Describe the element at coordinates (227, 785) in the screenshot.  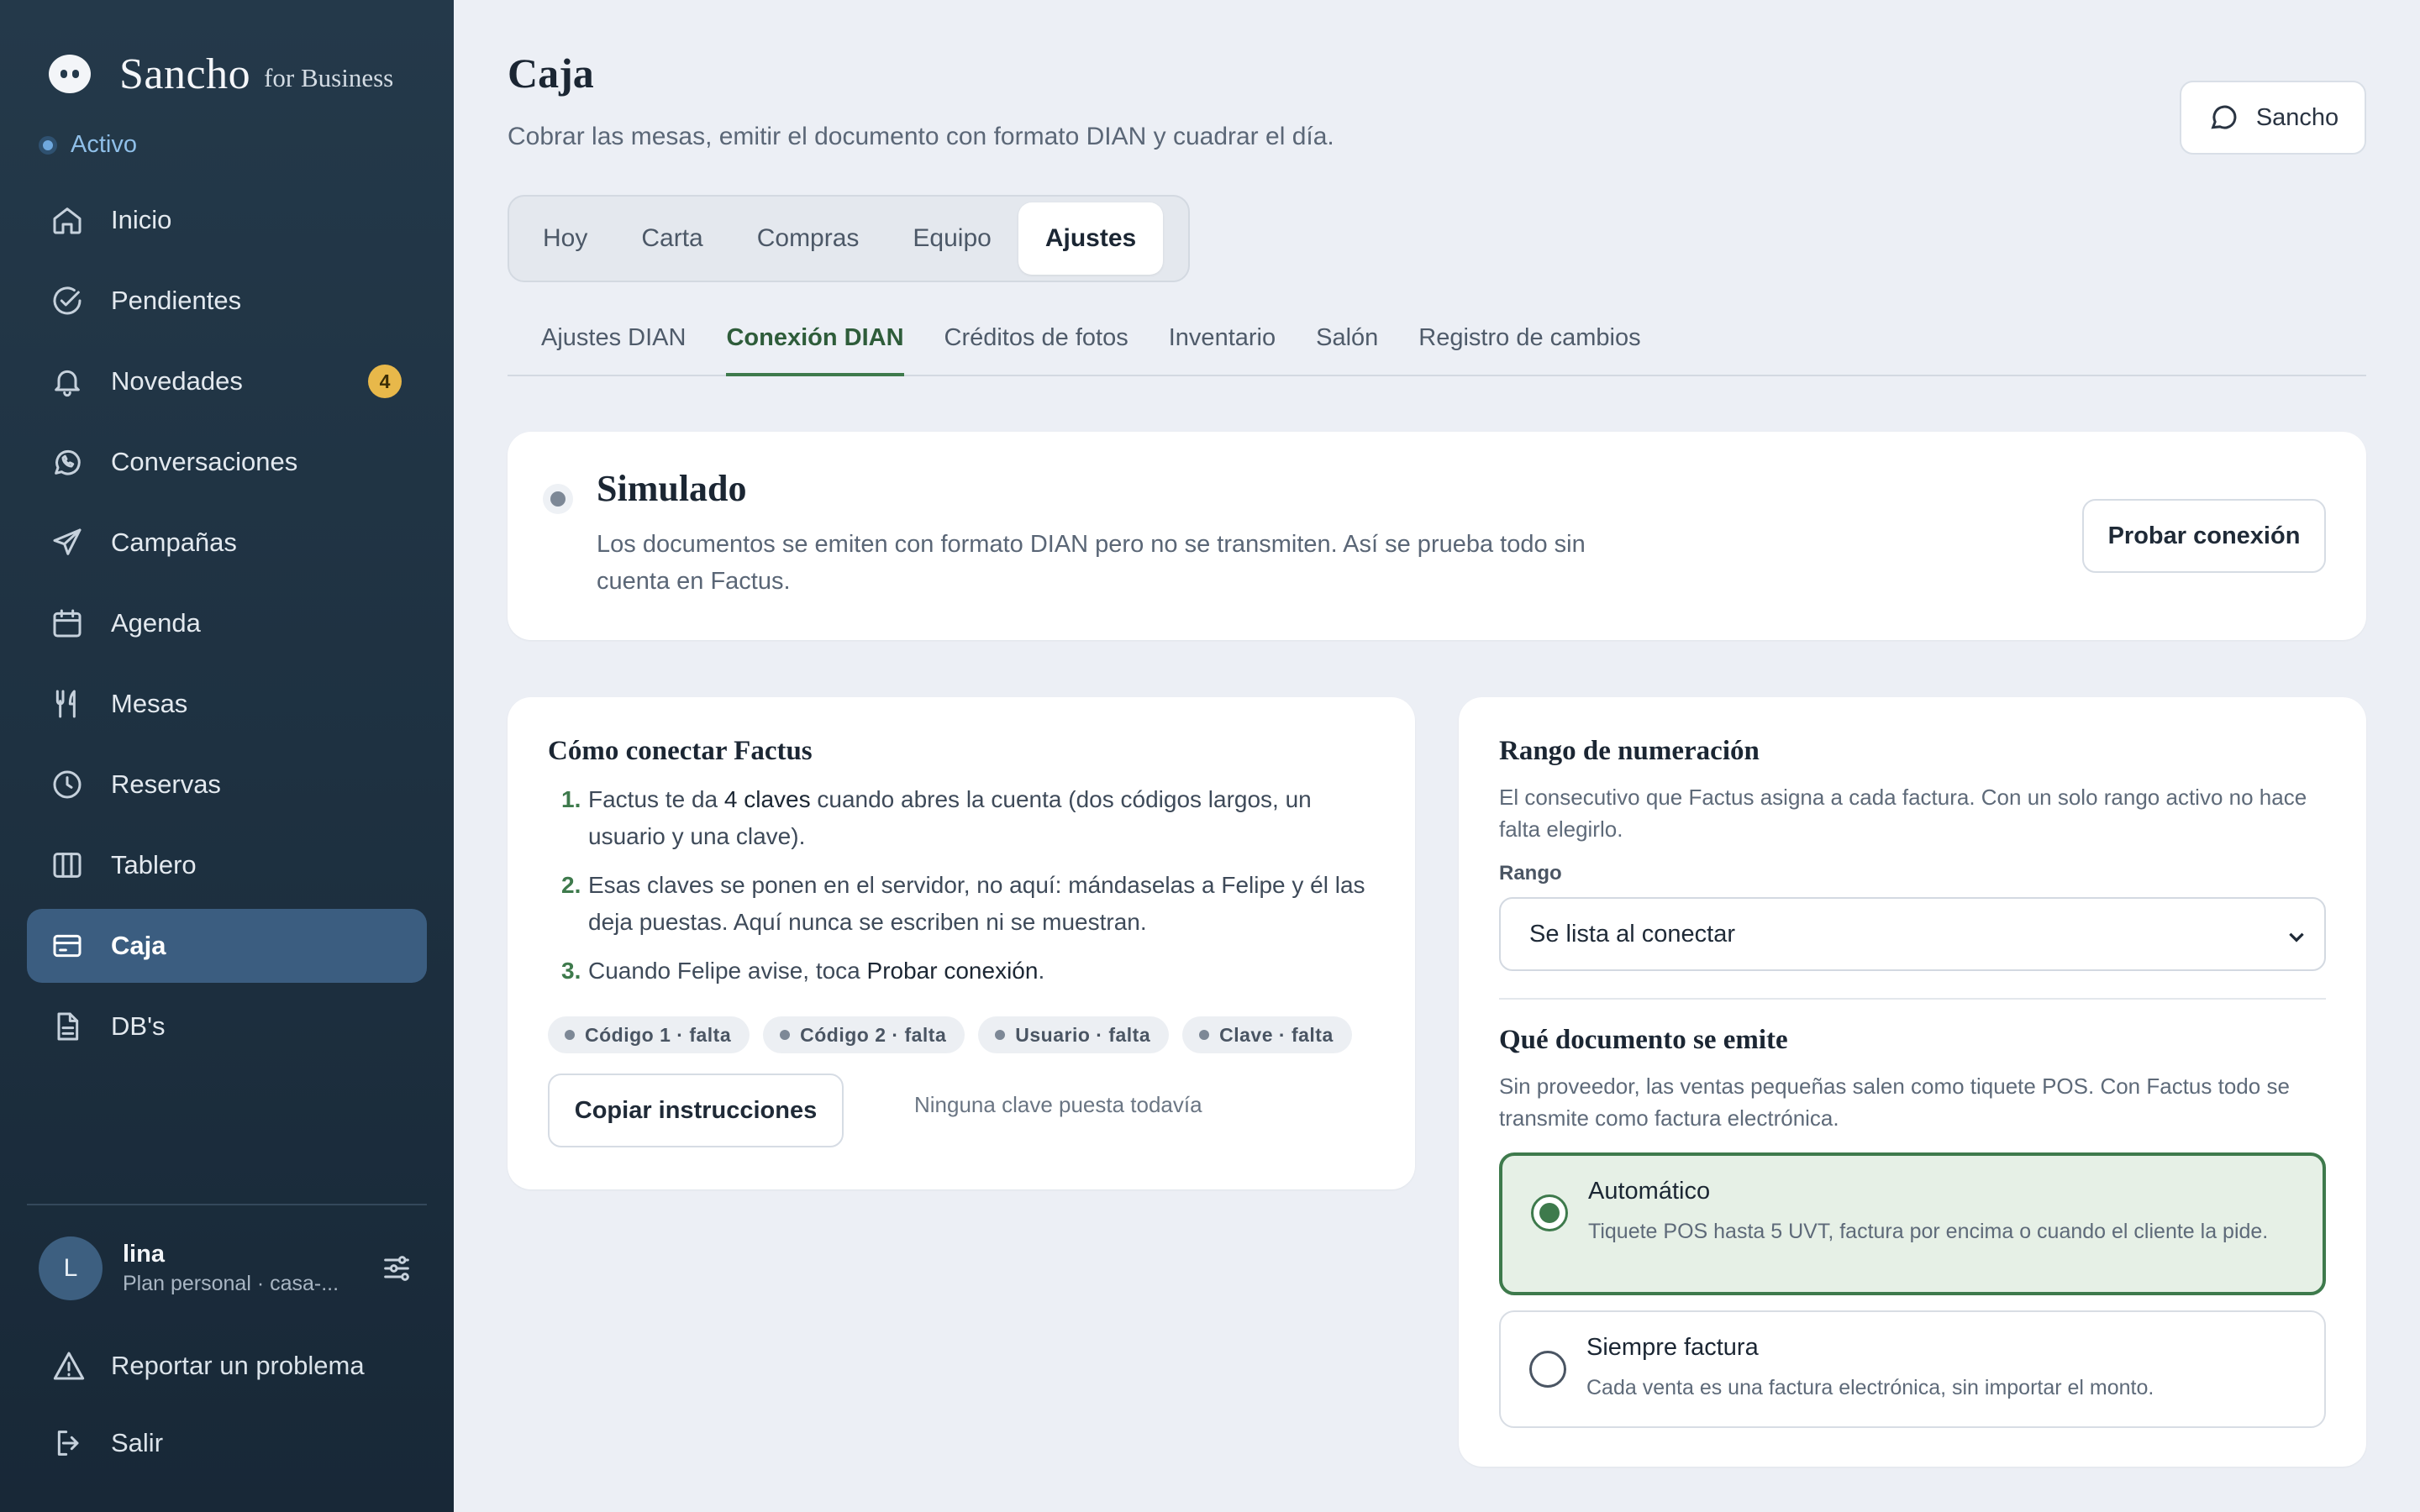
I see `sidebar-item-reservas: Reservas` at that location.